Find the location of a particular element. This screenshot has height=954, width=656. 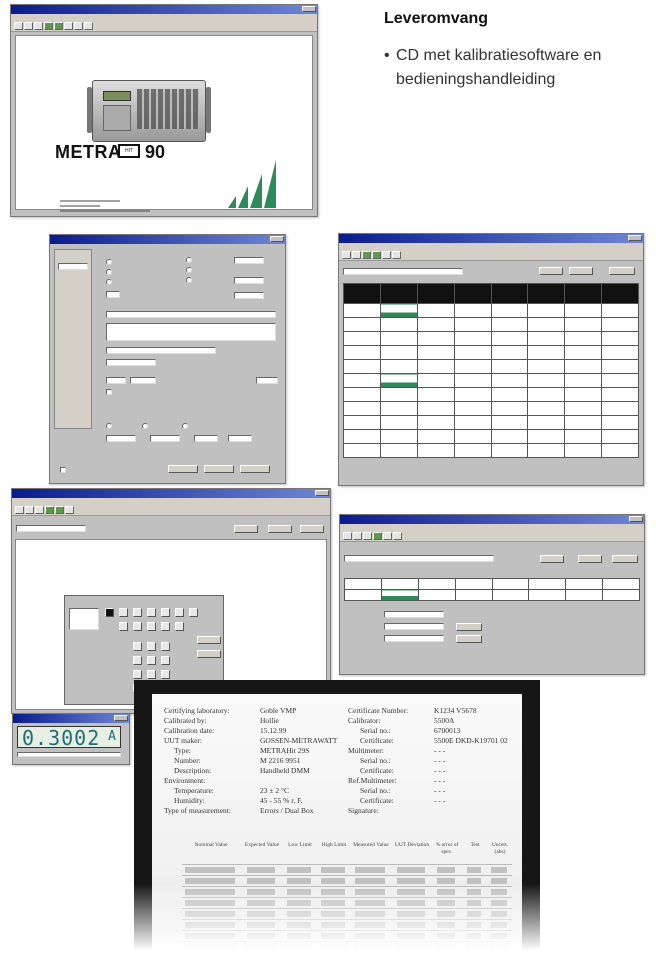

command-field is located at coordinates (161, 350).